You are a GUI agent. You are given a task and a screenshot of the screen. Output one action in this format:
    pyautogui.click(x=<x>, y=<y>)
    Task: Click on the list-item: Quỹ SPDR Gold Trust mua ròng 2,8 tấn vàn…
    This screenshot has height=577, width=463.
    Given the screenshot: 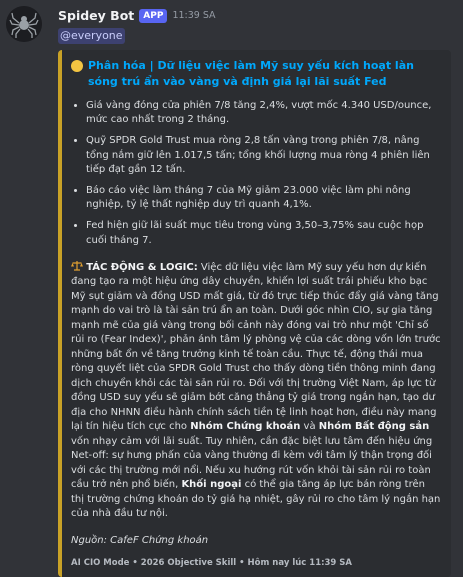 What is the action you would take?
    pyautogui.click(x=263, y=155)
    